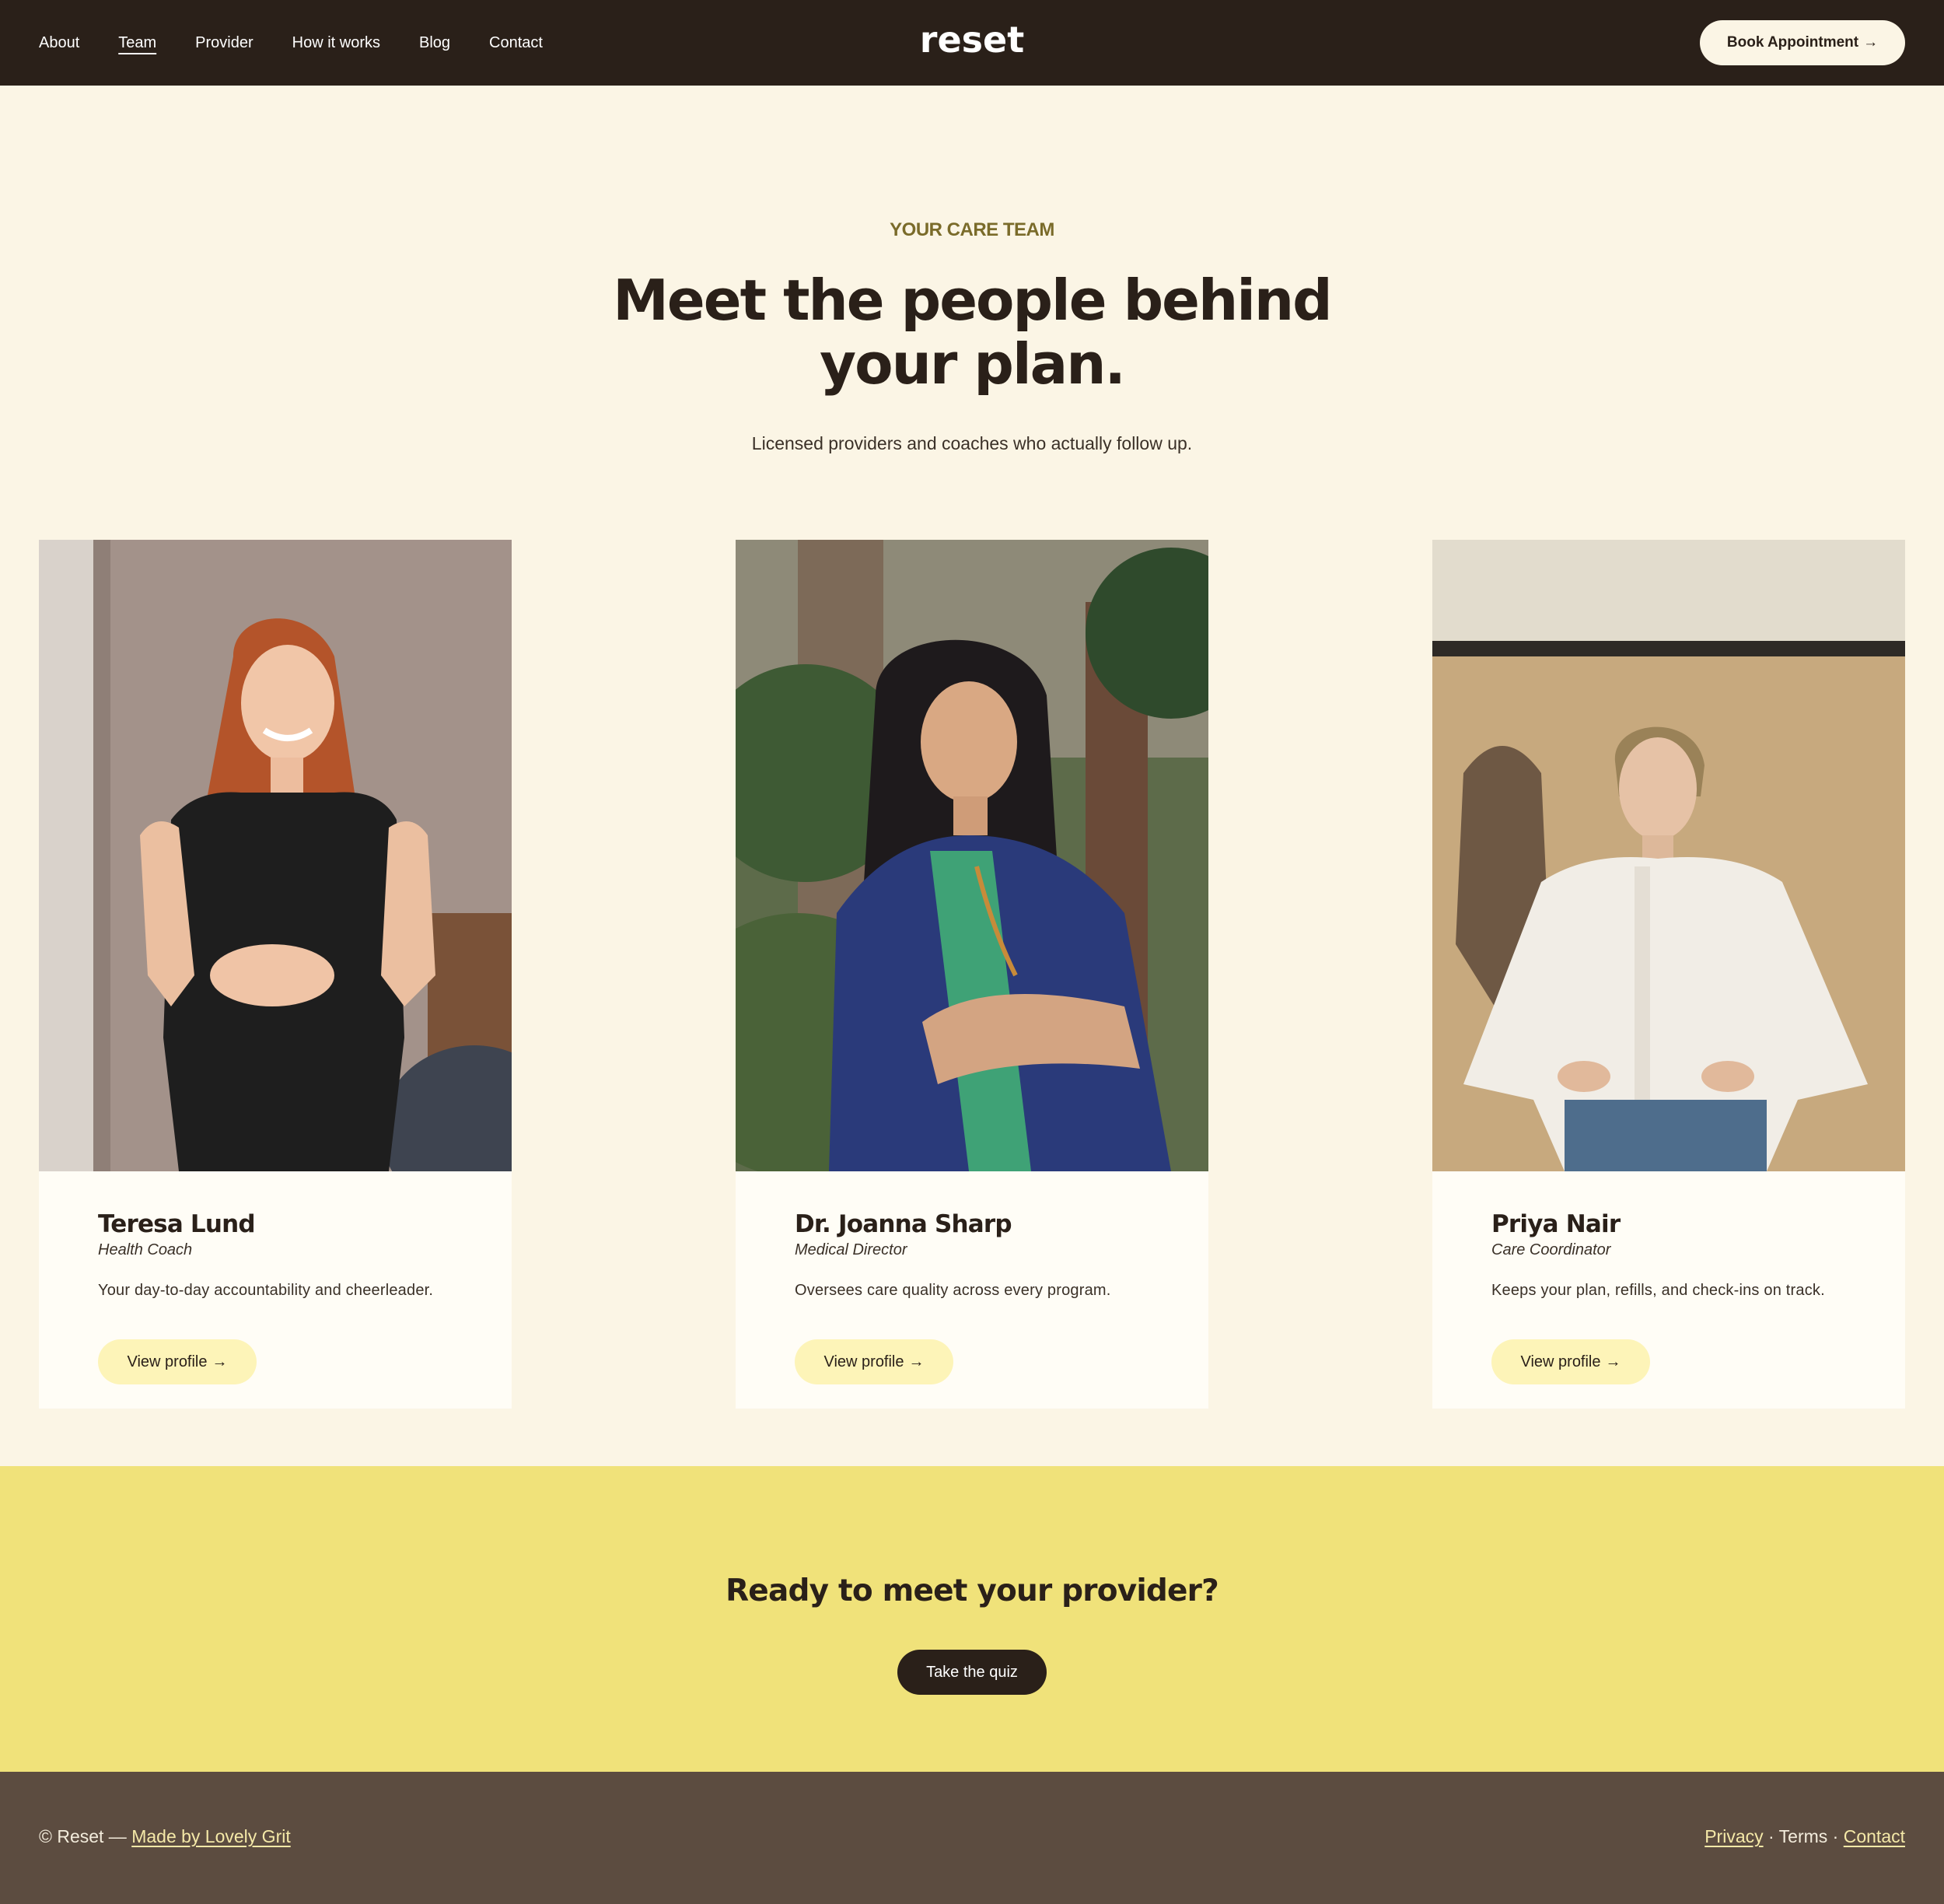 The image size is (1944, 1904). I want to click on member-role: Health Coach, so click(145, 1250).